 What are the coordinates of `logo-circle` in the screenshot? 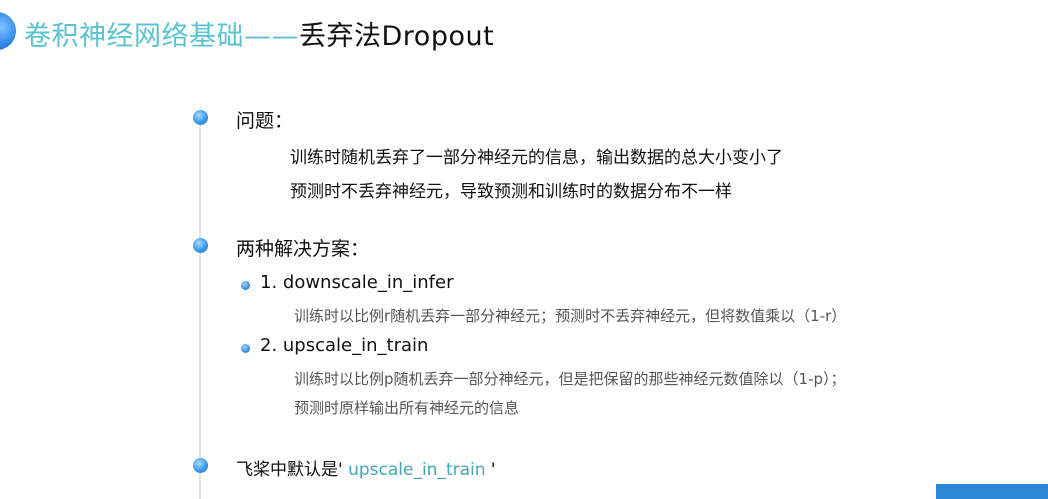 It's located at (8, 31).